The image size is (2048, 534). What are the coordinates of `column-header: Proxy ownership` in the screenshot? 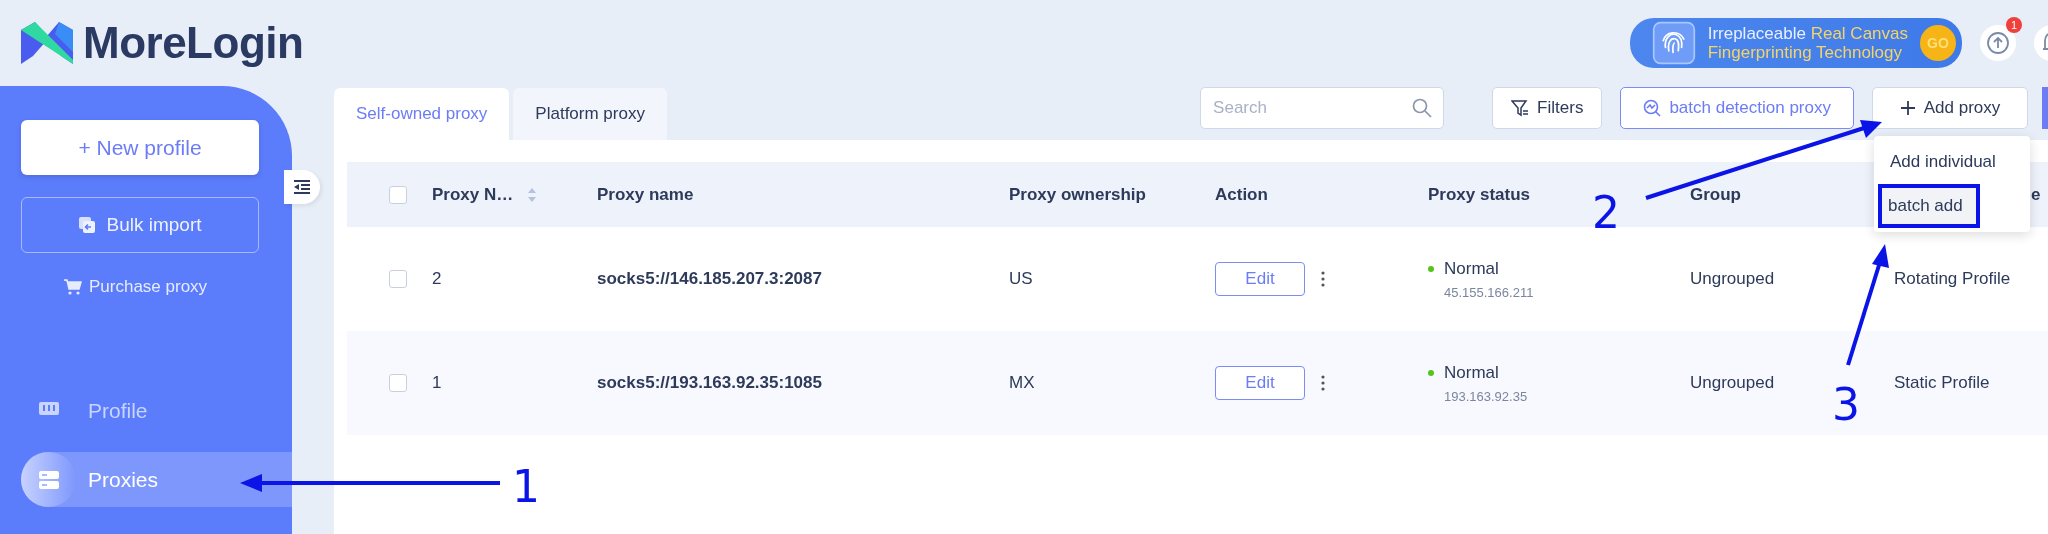 It's located at (1077, 194).